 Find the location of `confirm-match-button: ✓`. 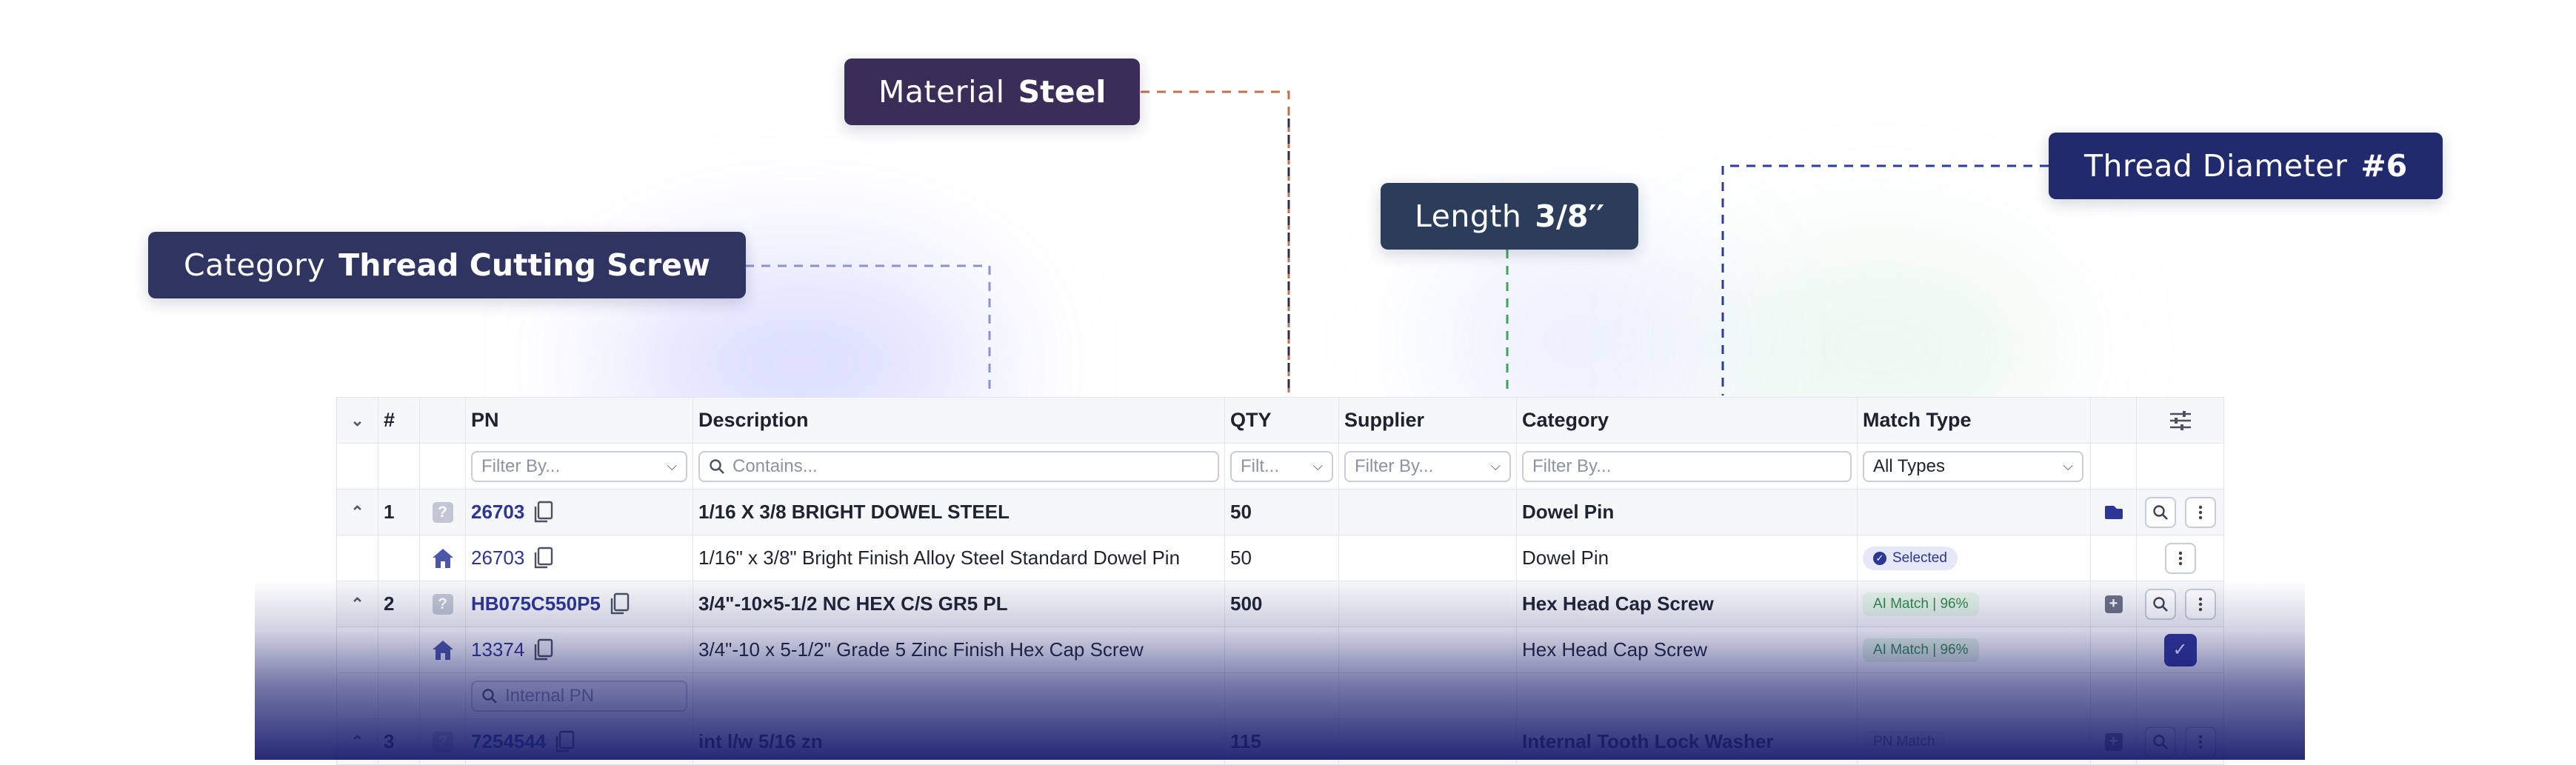

confirm-match-button: ✓ is located at coordinates (2180, 650).